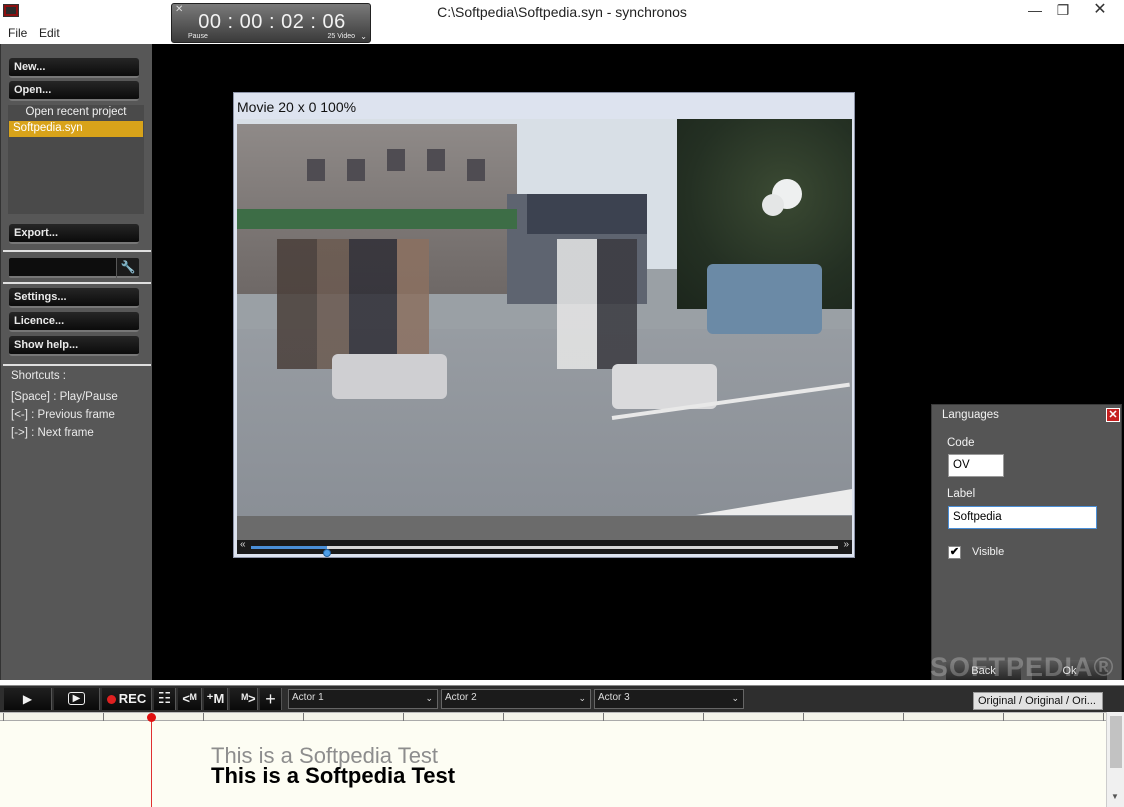 The height and width of the screenshot is (807, 1124). I want to click on tool-field, so click(62, 268).